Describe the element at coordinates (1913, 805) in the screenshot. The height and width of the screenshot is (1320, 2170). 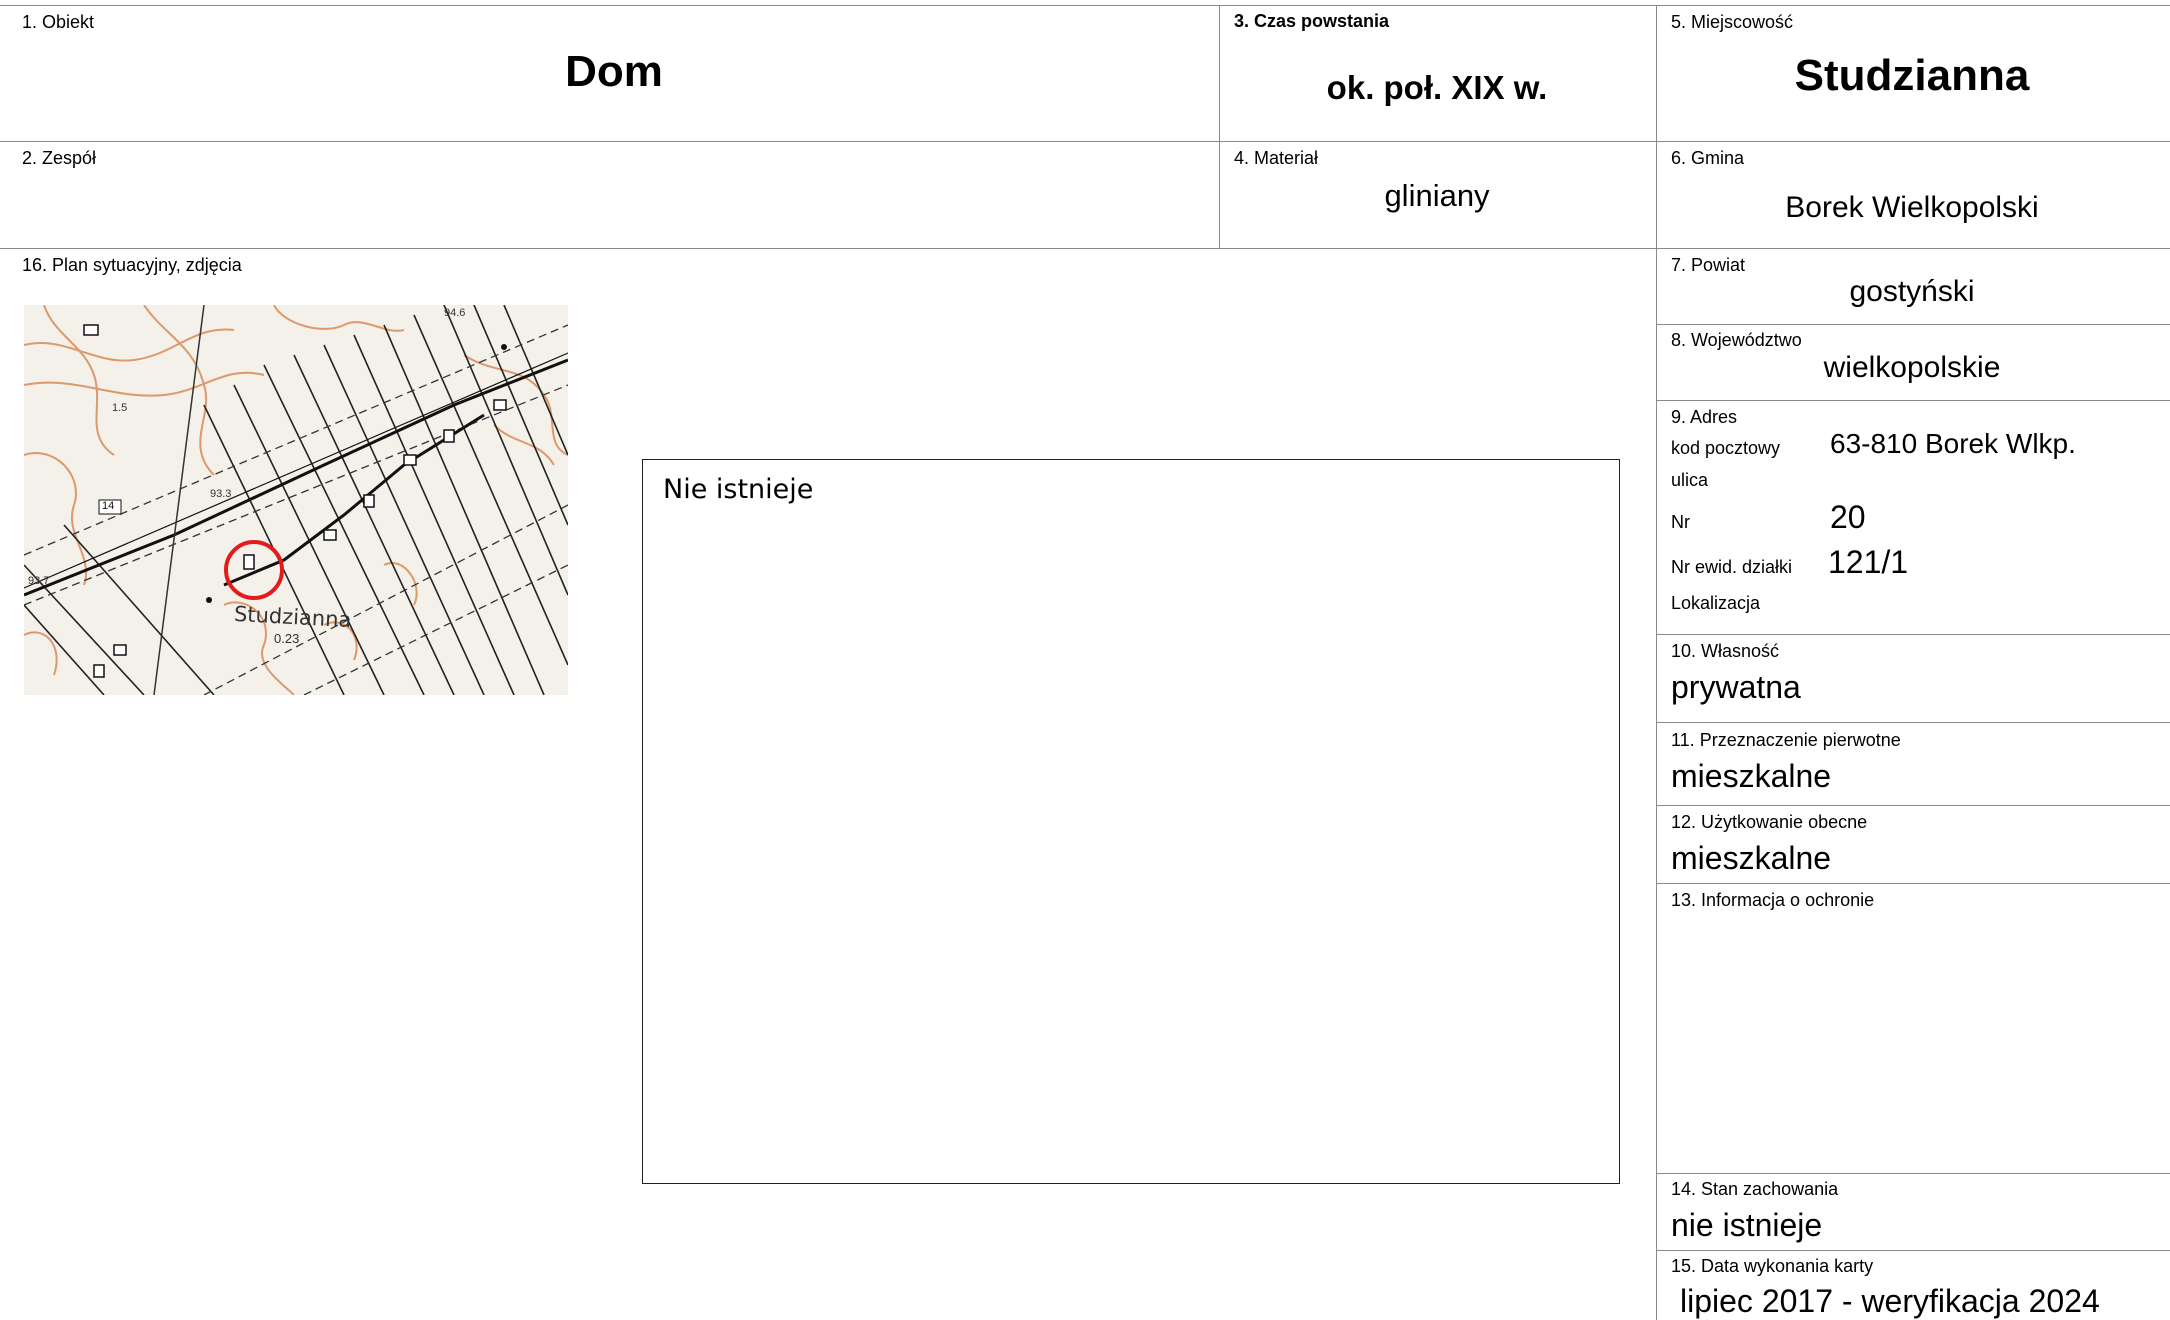
I see `rule-przezn` at that location.